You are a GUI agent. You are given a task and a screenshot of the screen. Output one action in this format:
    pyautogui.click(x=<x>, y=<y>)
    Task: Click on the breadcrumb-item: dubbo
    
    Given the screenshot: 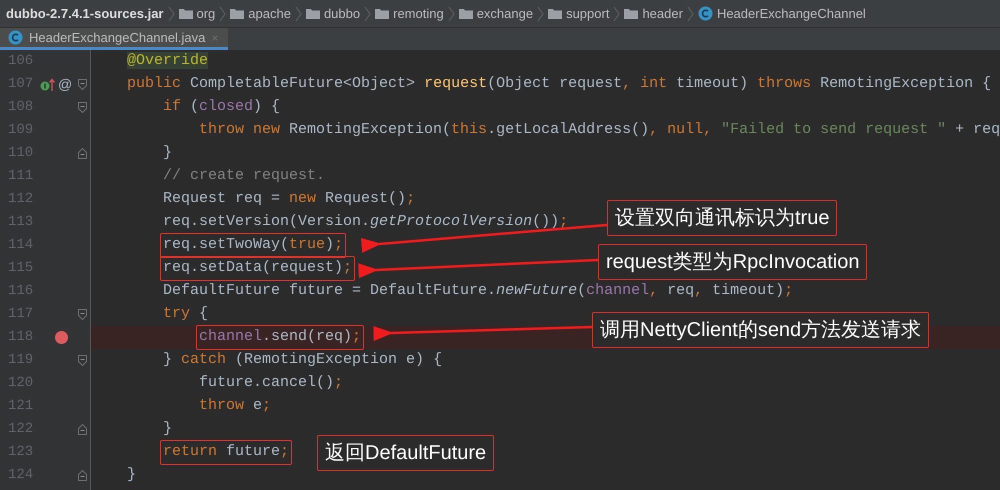 What is the action you would take?
    pyautogui.click(x=333, y=14)
    